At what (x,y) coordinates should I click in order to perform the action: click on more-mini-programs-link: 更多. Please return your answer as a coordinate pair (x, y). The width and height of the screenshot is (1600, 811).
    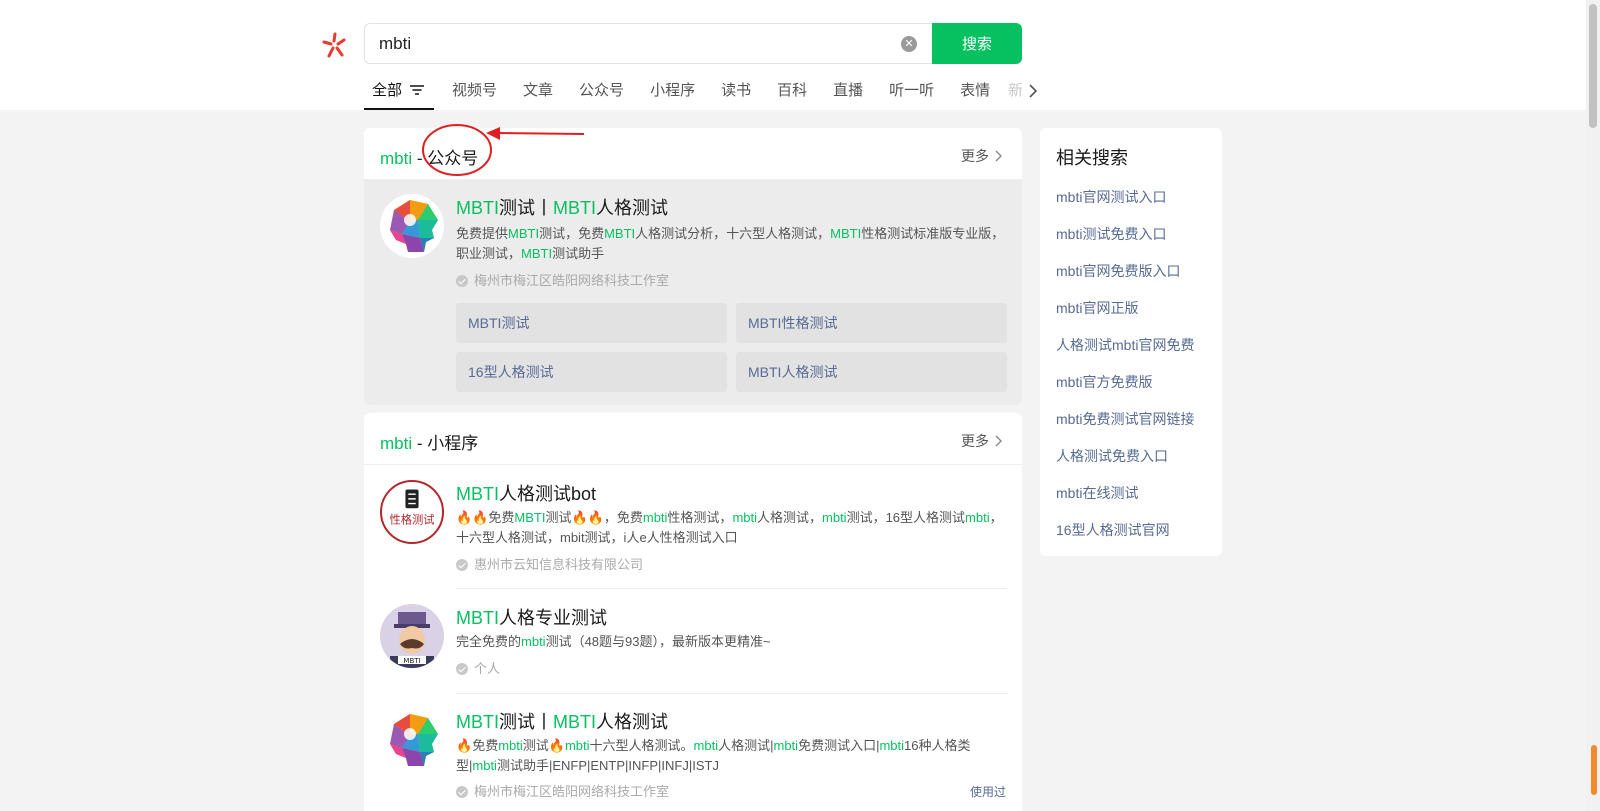
    Looking at the image, I should click on (981, 441).